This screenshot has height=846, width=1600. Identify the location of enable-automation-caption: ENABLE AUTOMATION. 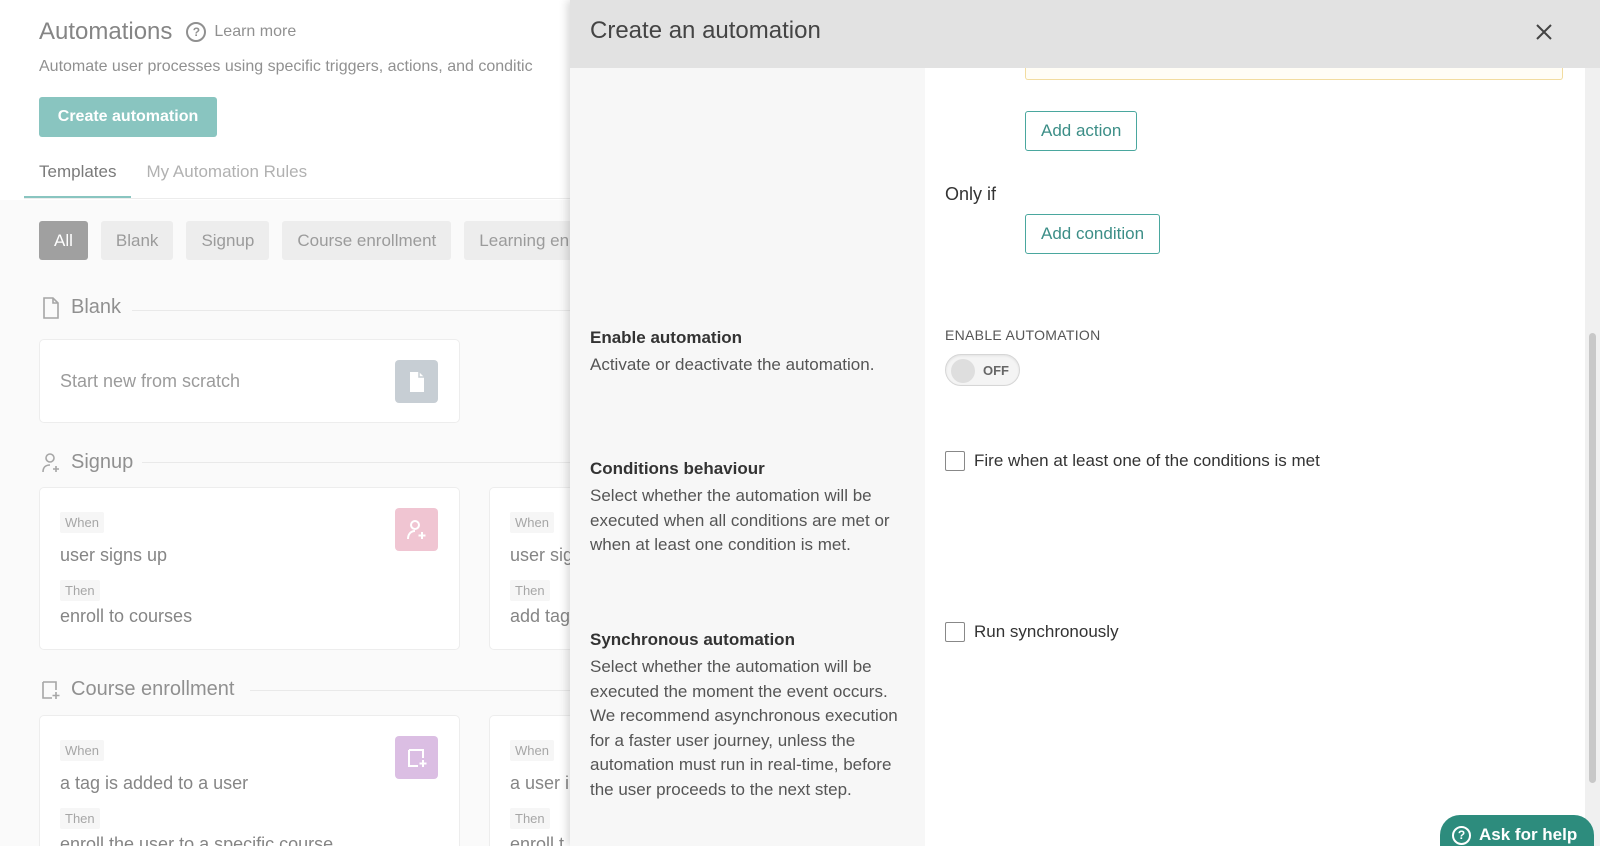
(1023, 335).